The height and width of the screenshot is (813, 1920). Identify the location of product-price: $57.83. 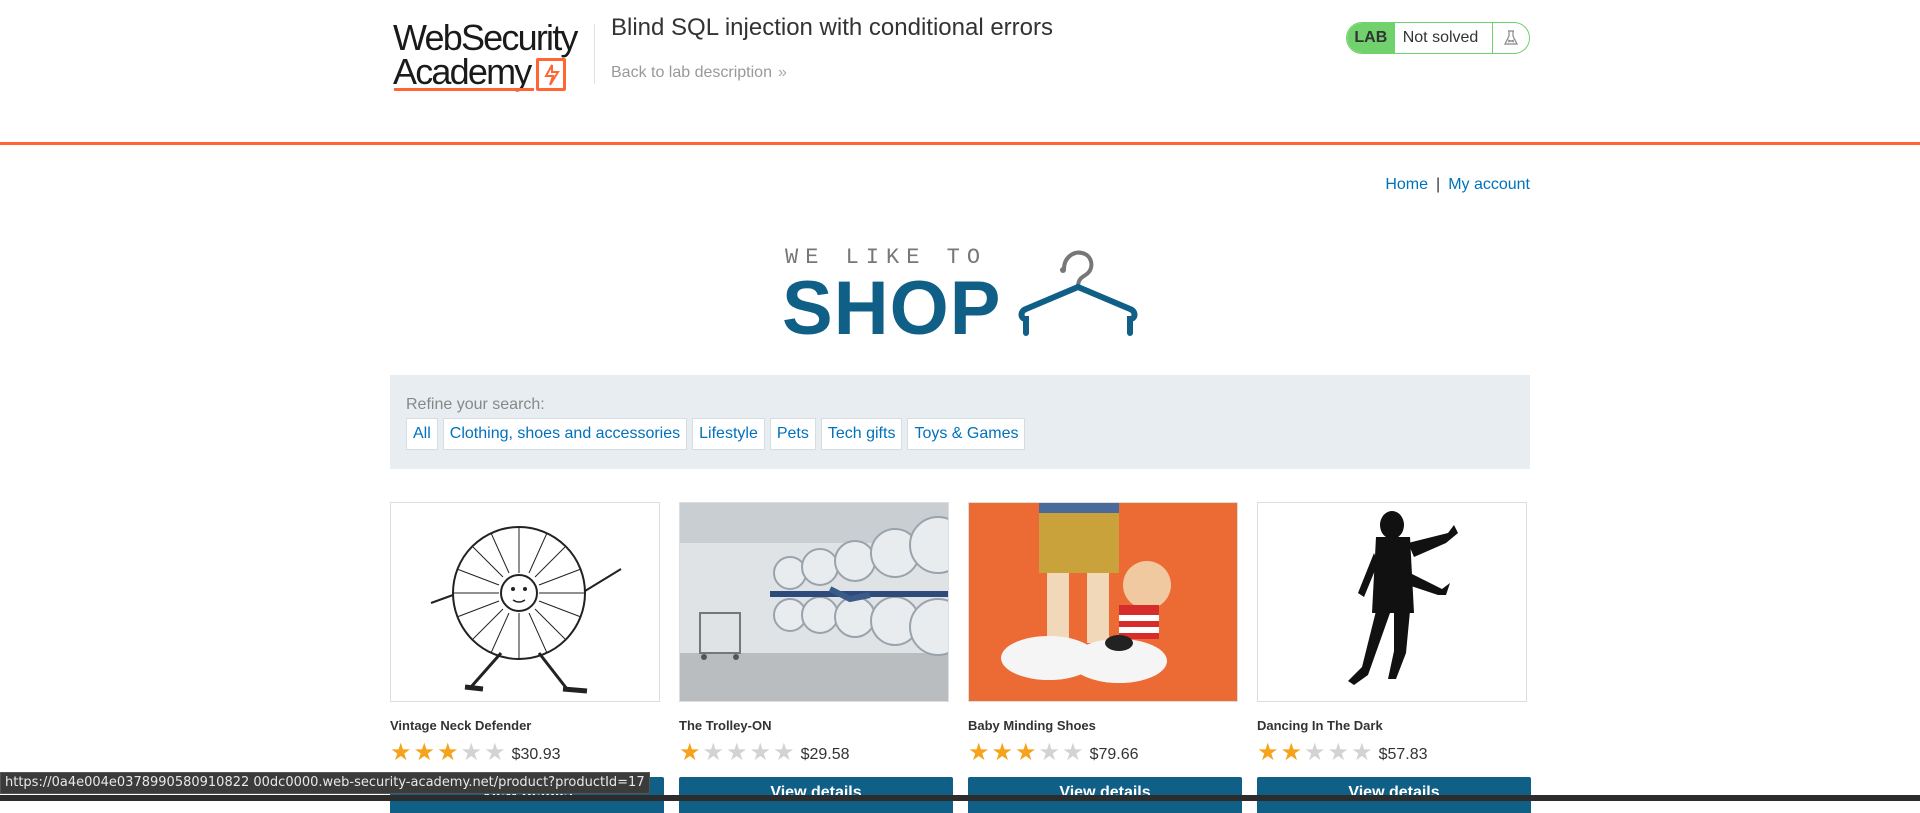
(1403, 754).